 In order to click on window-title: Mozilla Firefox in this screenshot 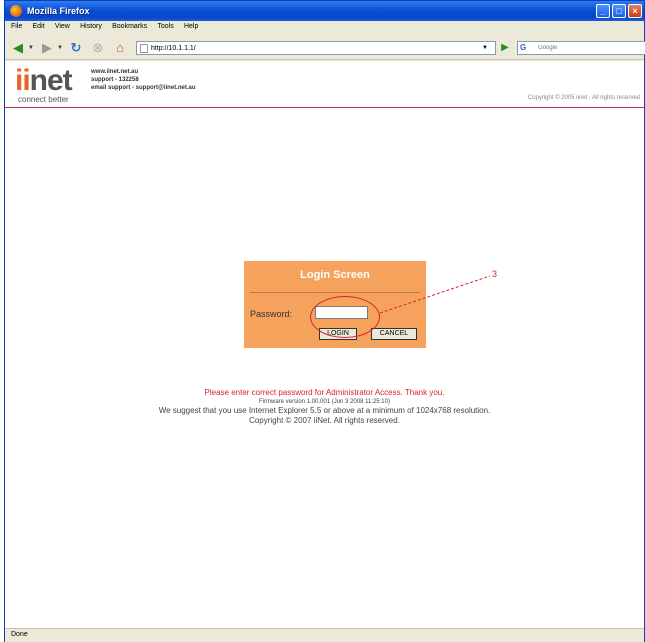, I will do `click(58, 11)`.